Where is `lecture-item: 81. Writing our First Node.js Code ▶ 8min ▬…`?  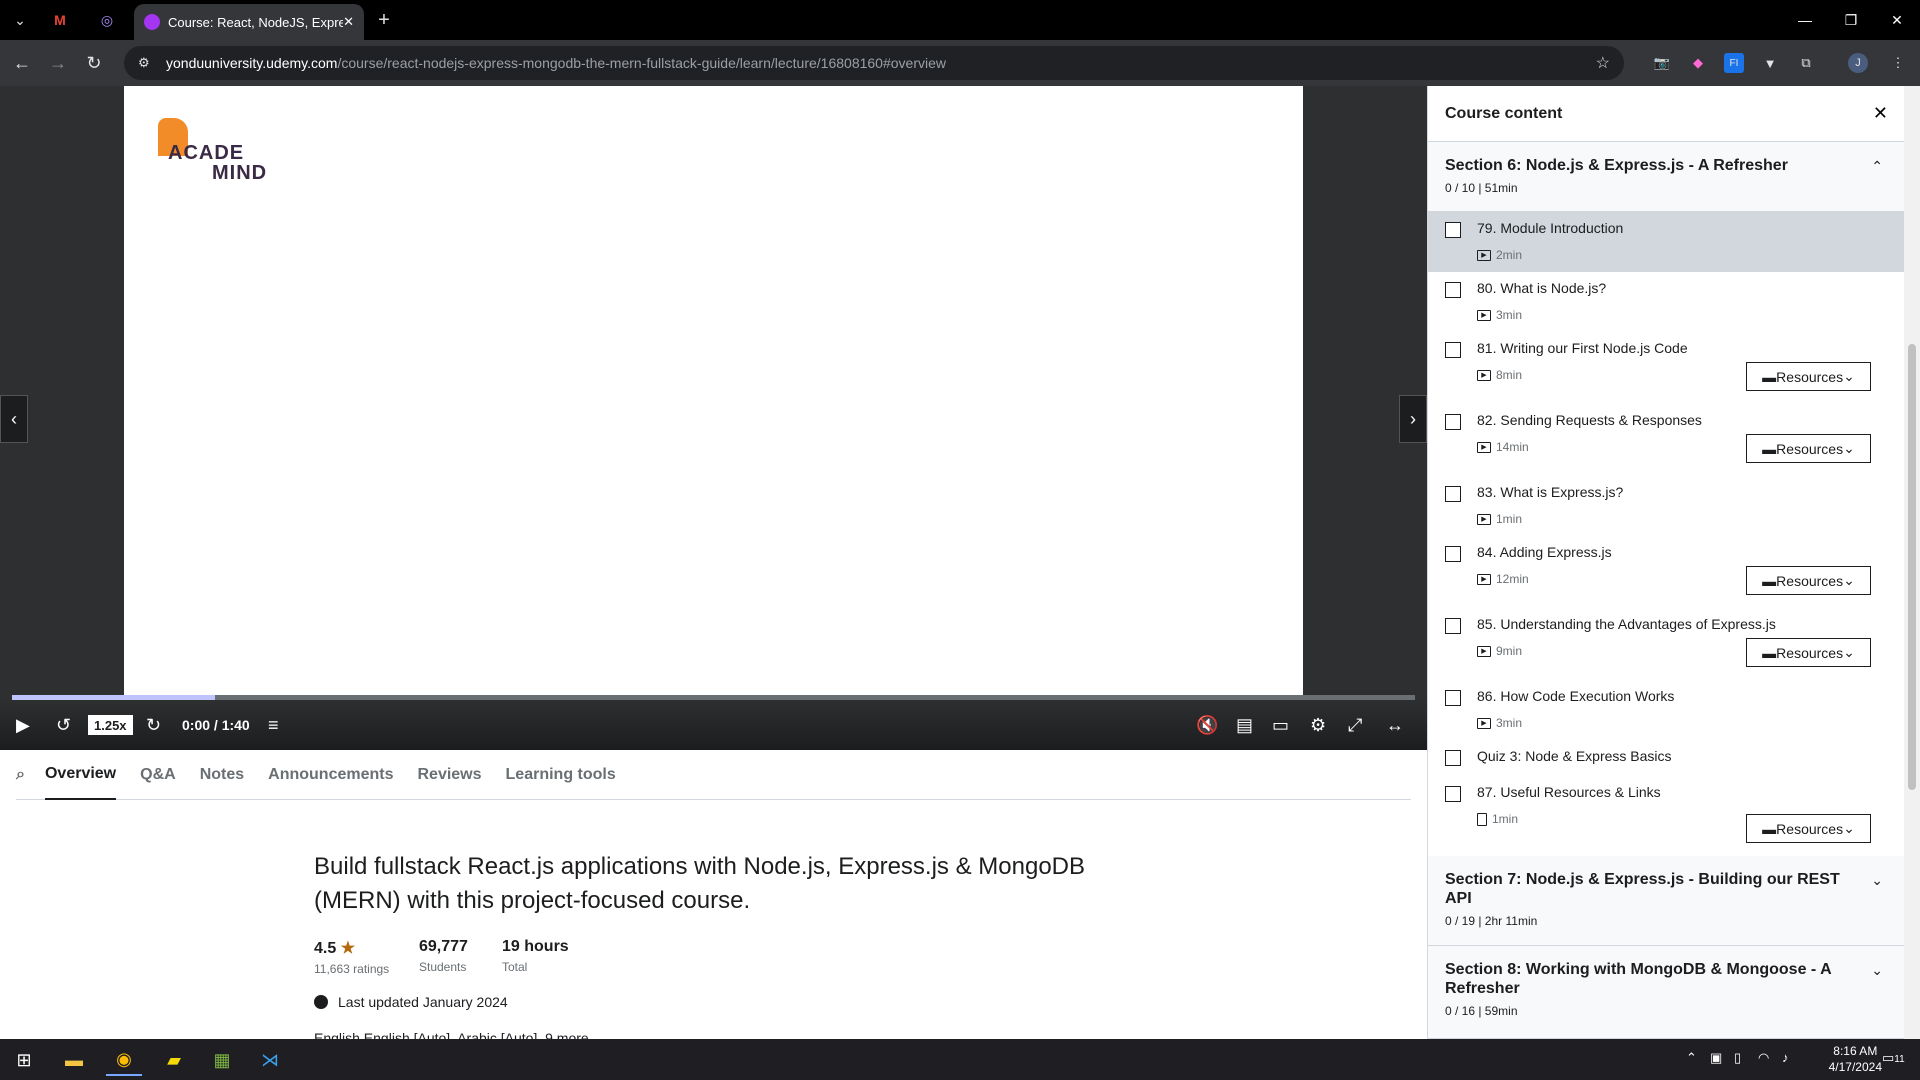
lecture-item: 81. Writing our First Node.js Code ▶ 8min ▬… is located at coordinates (1666, 368).